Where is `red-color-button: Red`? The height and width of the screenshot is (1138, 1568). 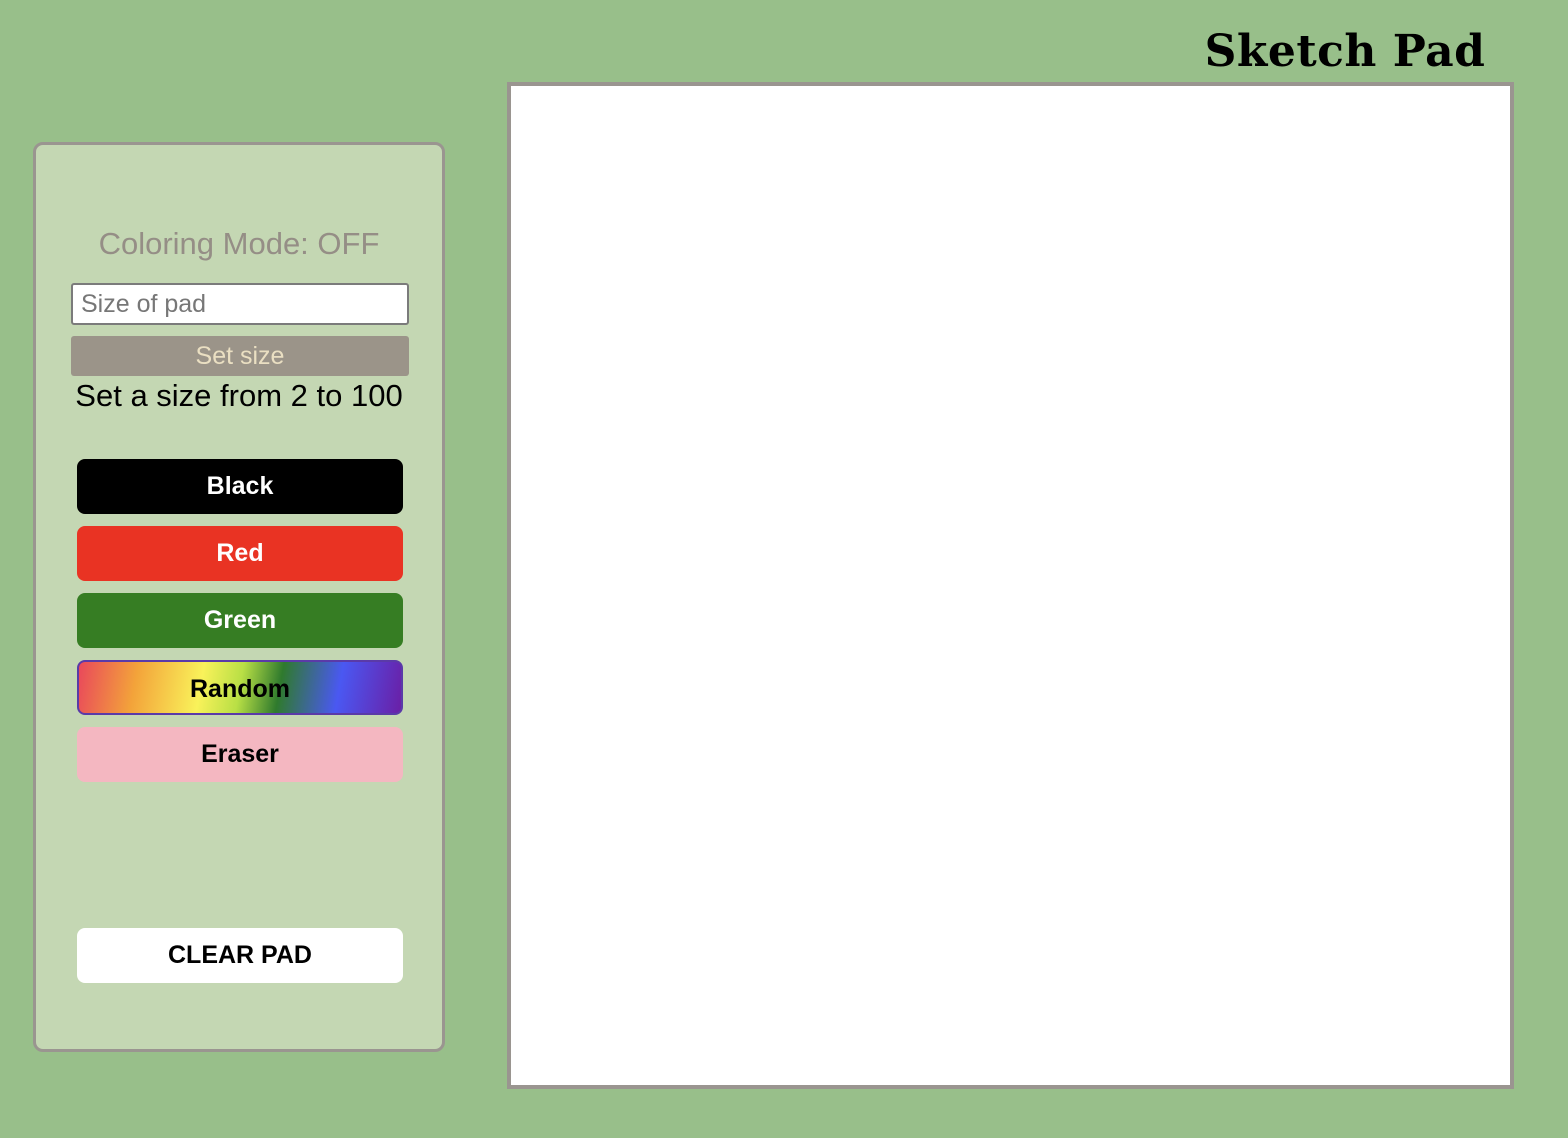
red-color-button: Red is located at coordinates (240, 553).